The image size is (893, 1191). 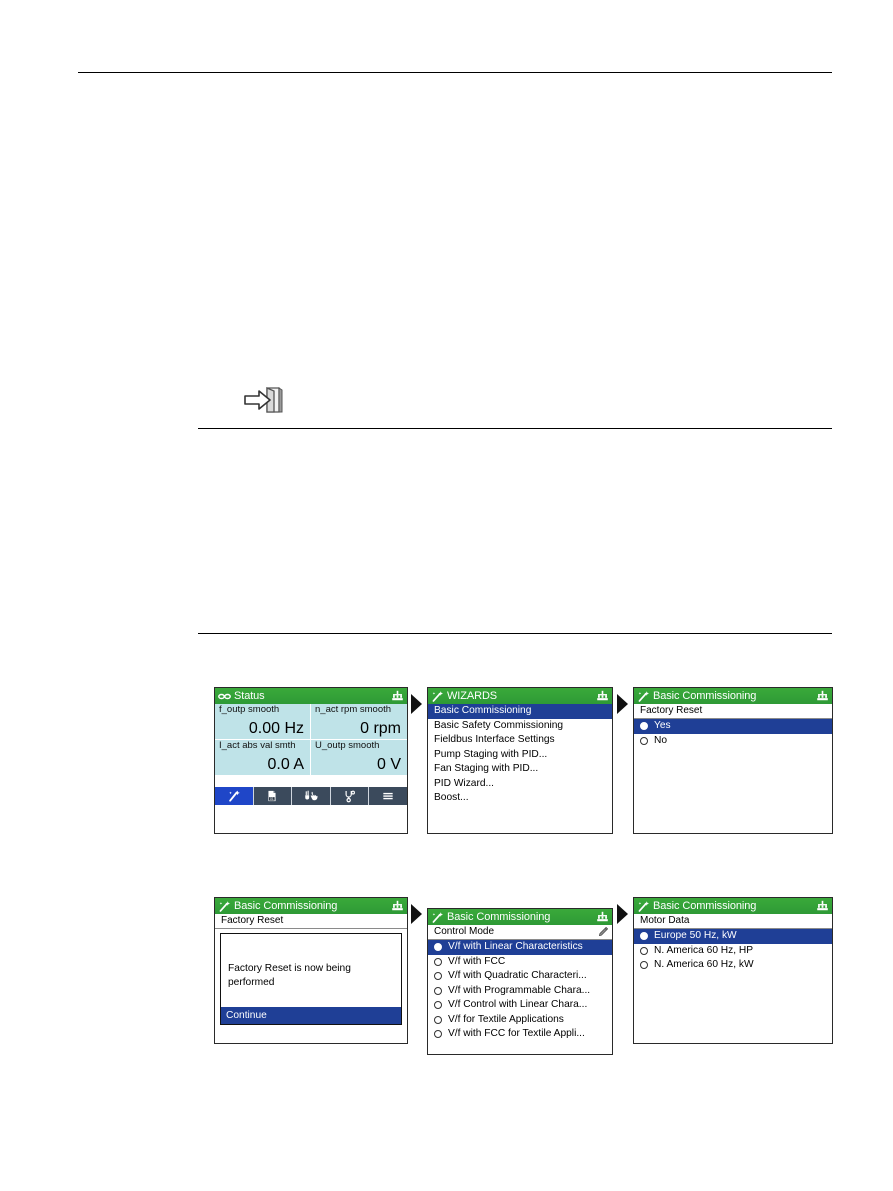 What do you see at coordinates (520, 962) in the screenshot?
I see `radio-option: V/f with FCC` at bounding box center [520, 962].